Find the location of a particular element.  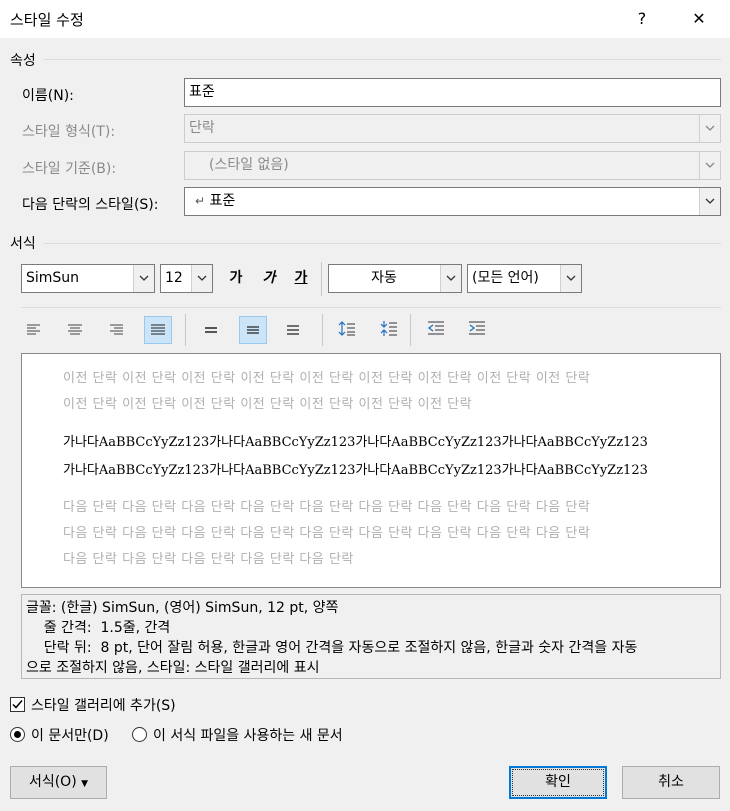

font-select: SimSun is located at coordinates (88, 278).